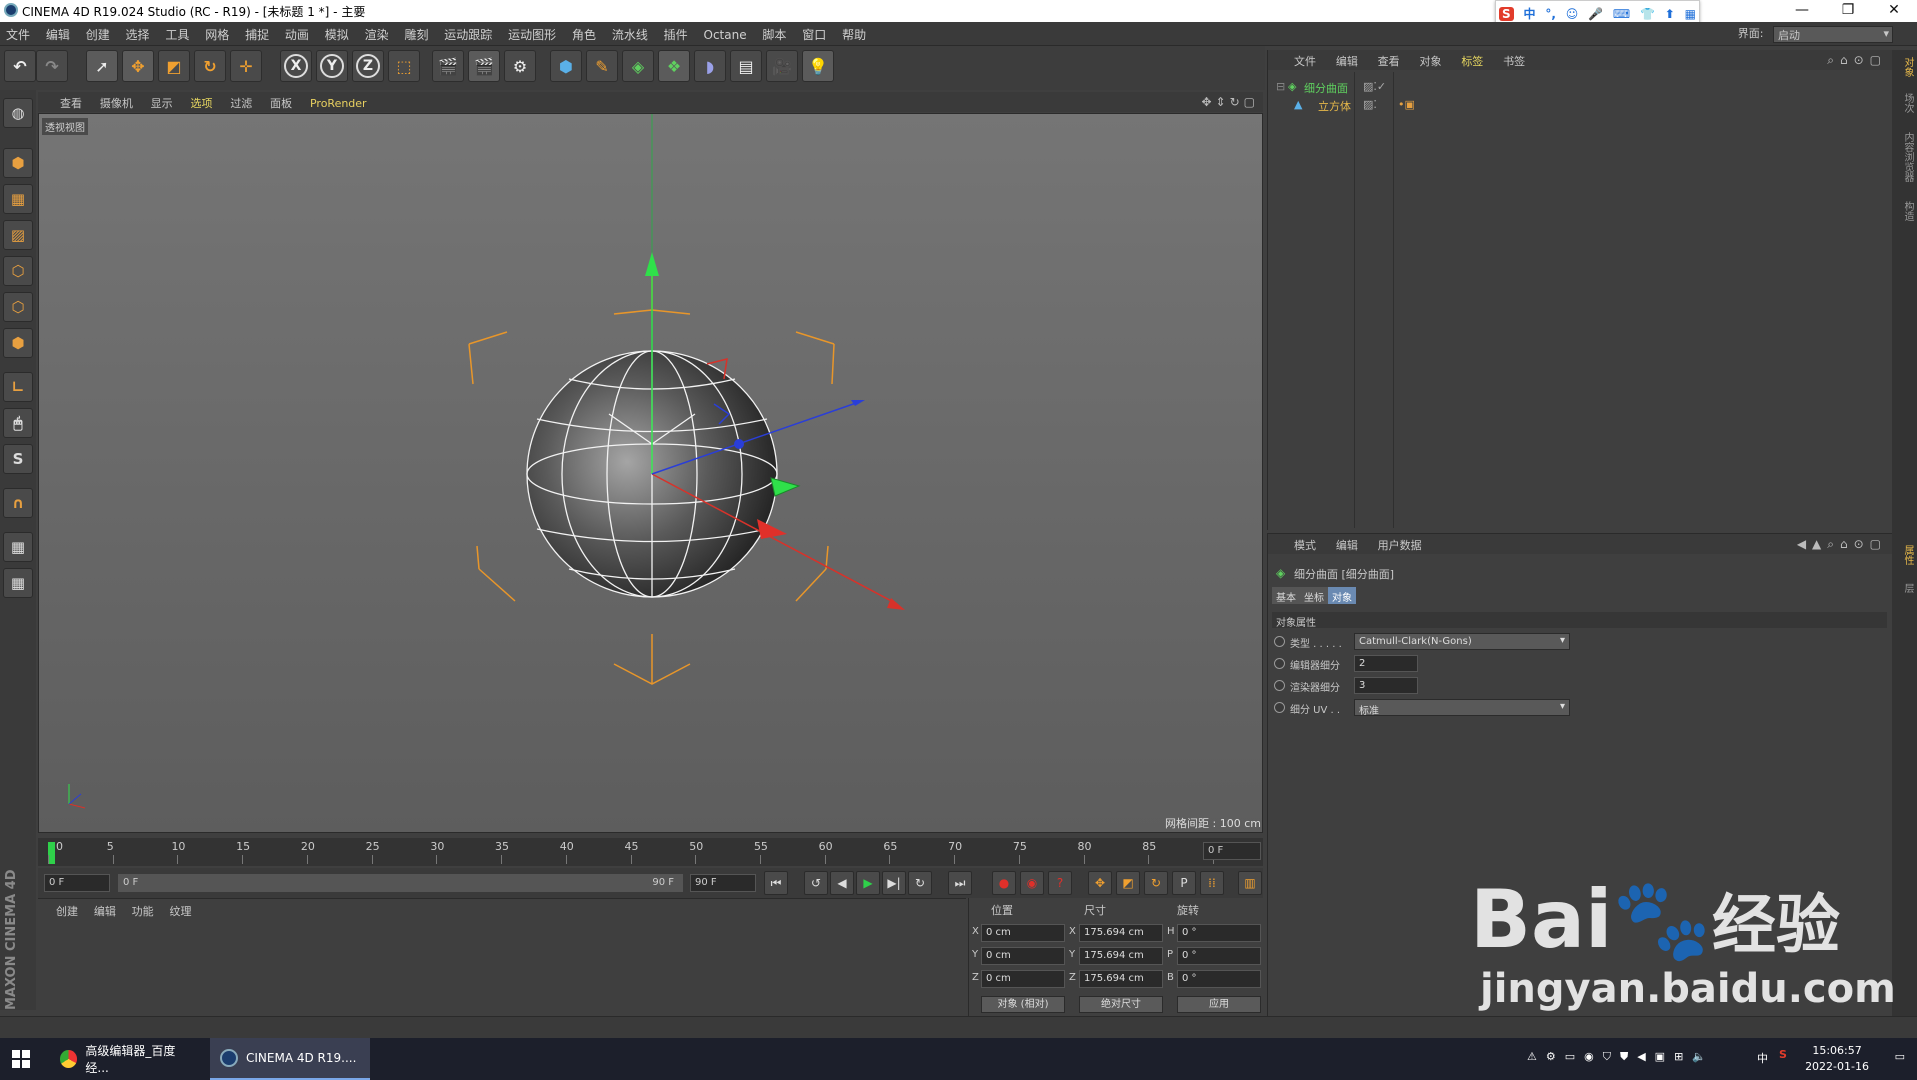 Image resolution: width=1917 pixels, height=1080 pixels. I want to click on snap-icon: ∩, so click(18, 503).